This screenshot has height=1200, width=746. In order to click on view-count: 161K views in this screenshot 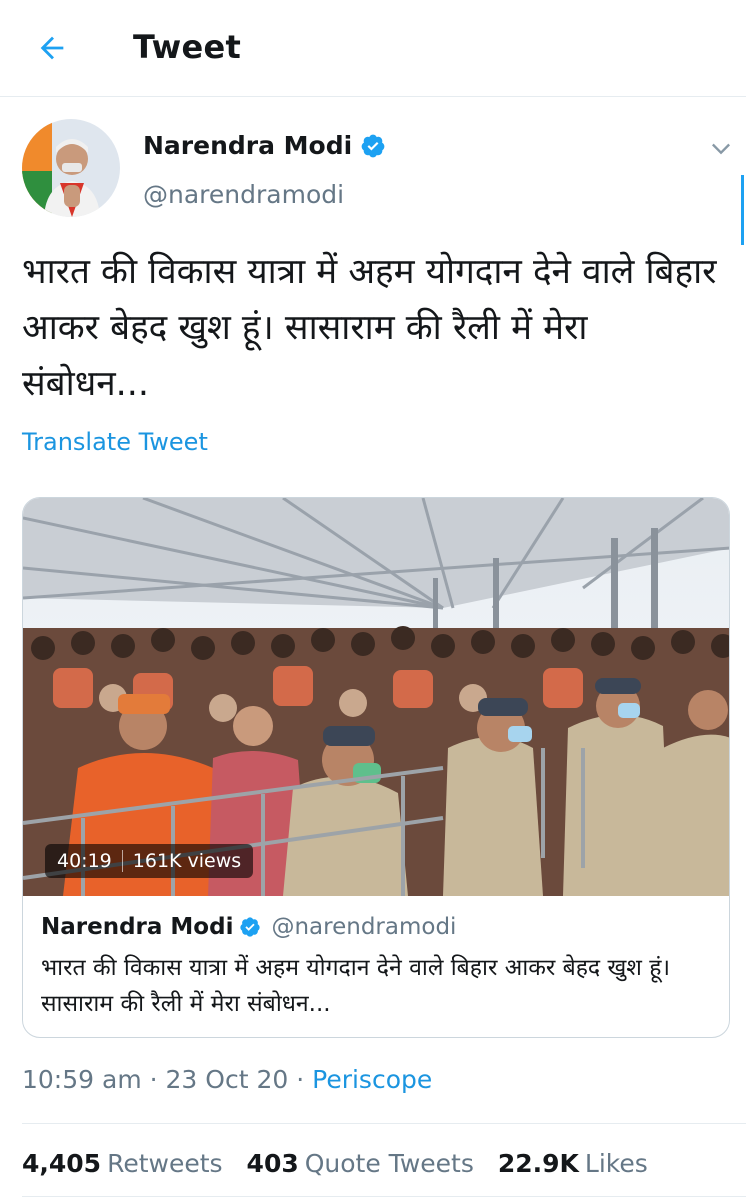, I will do `click(187, 861)`.